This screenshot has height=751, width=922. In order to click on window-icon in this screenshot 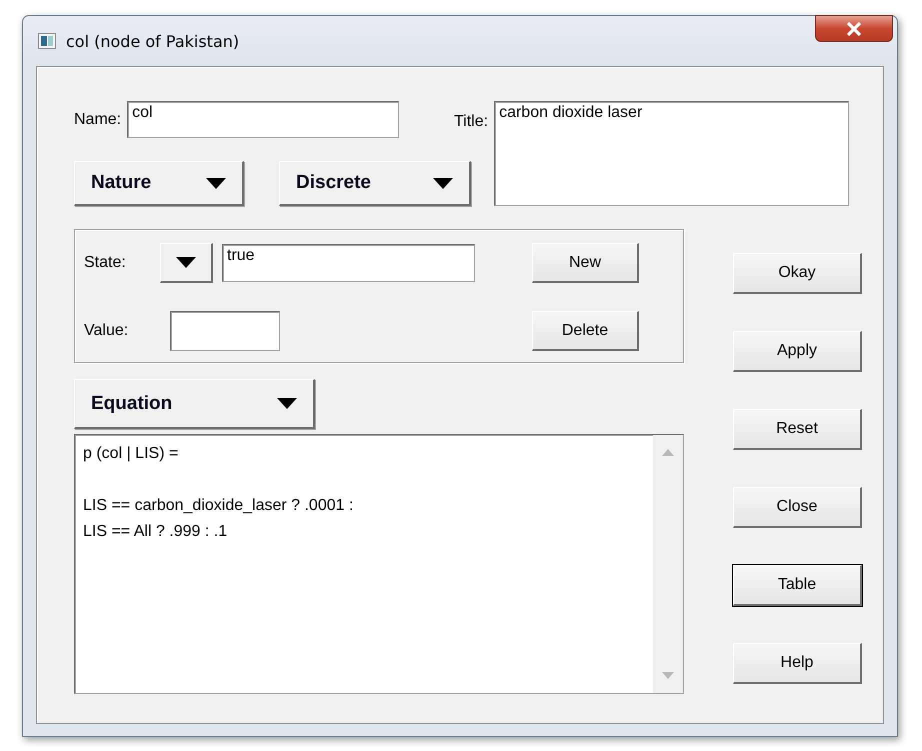, I will do `click(47, 41)`.